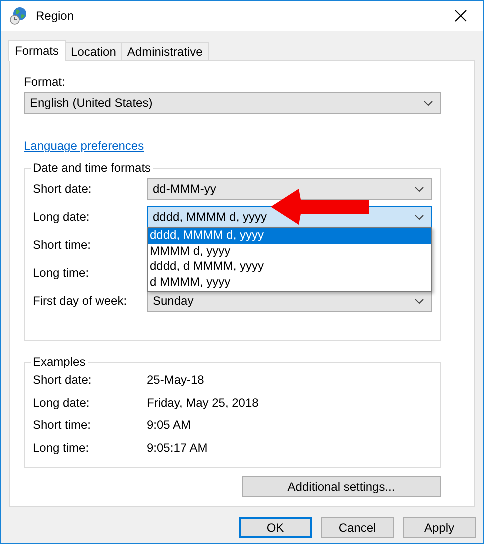 This screenshot has width=484, height=544. Describe the element at coordinates (232, 103) in the screenshot. I see `dropdown-field: English (United States)` at that location.